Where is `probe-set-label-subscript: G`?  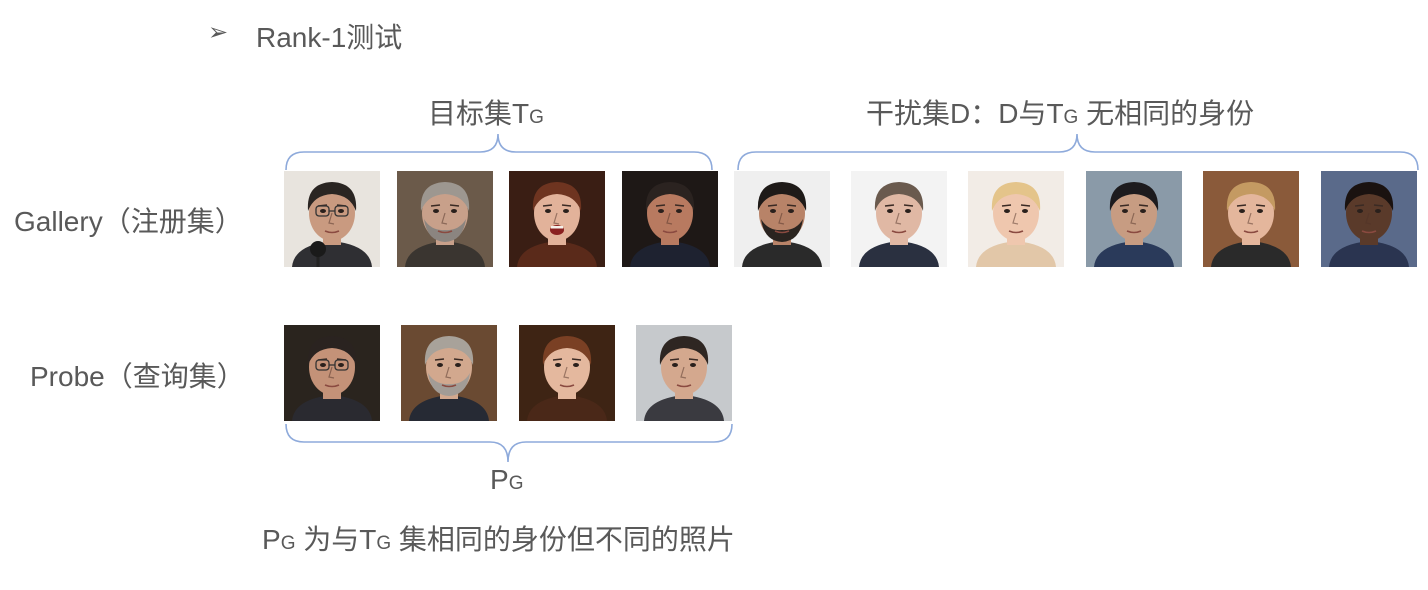 probe-set-label-subscript: G is located at coordinates (516, 483).